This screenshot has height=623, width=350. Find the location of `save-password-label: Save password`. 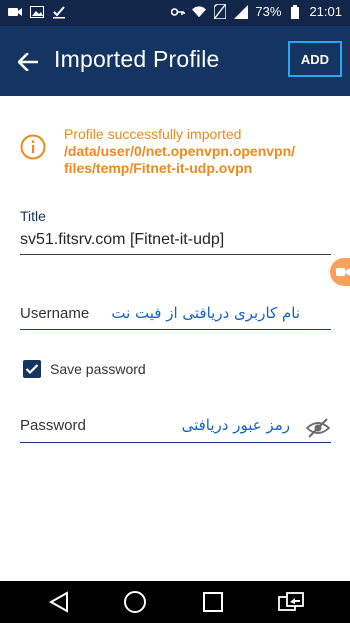

save-password-label: Save password is located at coordinates (98, 369).